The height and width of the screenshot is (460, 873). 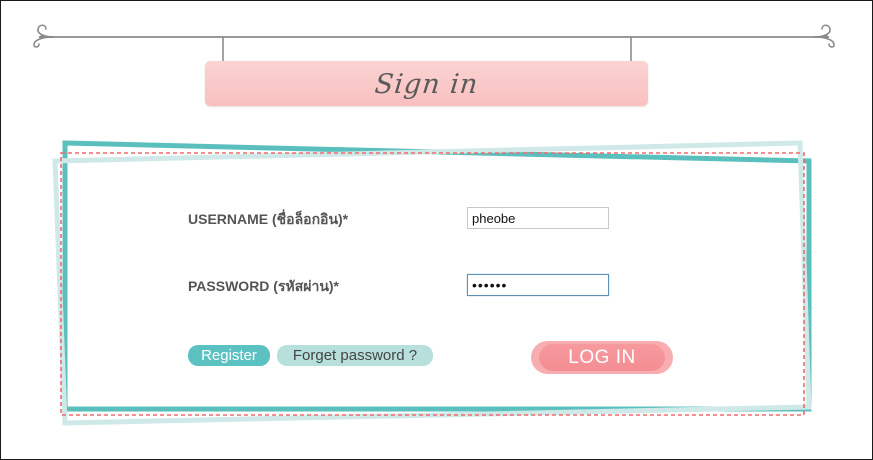 I want to click on username-label: USERNAME (ชื่อล็อกอิน)*, so click(x=268, y=219).